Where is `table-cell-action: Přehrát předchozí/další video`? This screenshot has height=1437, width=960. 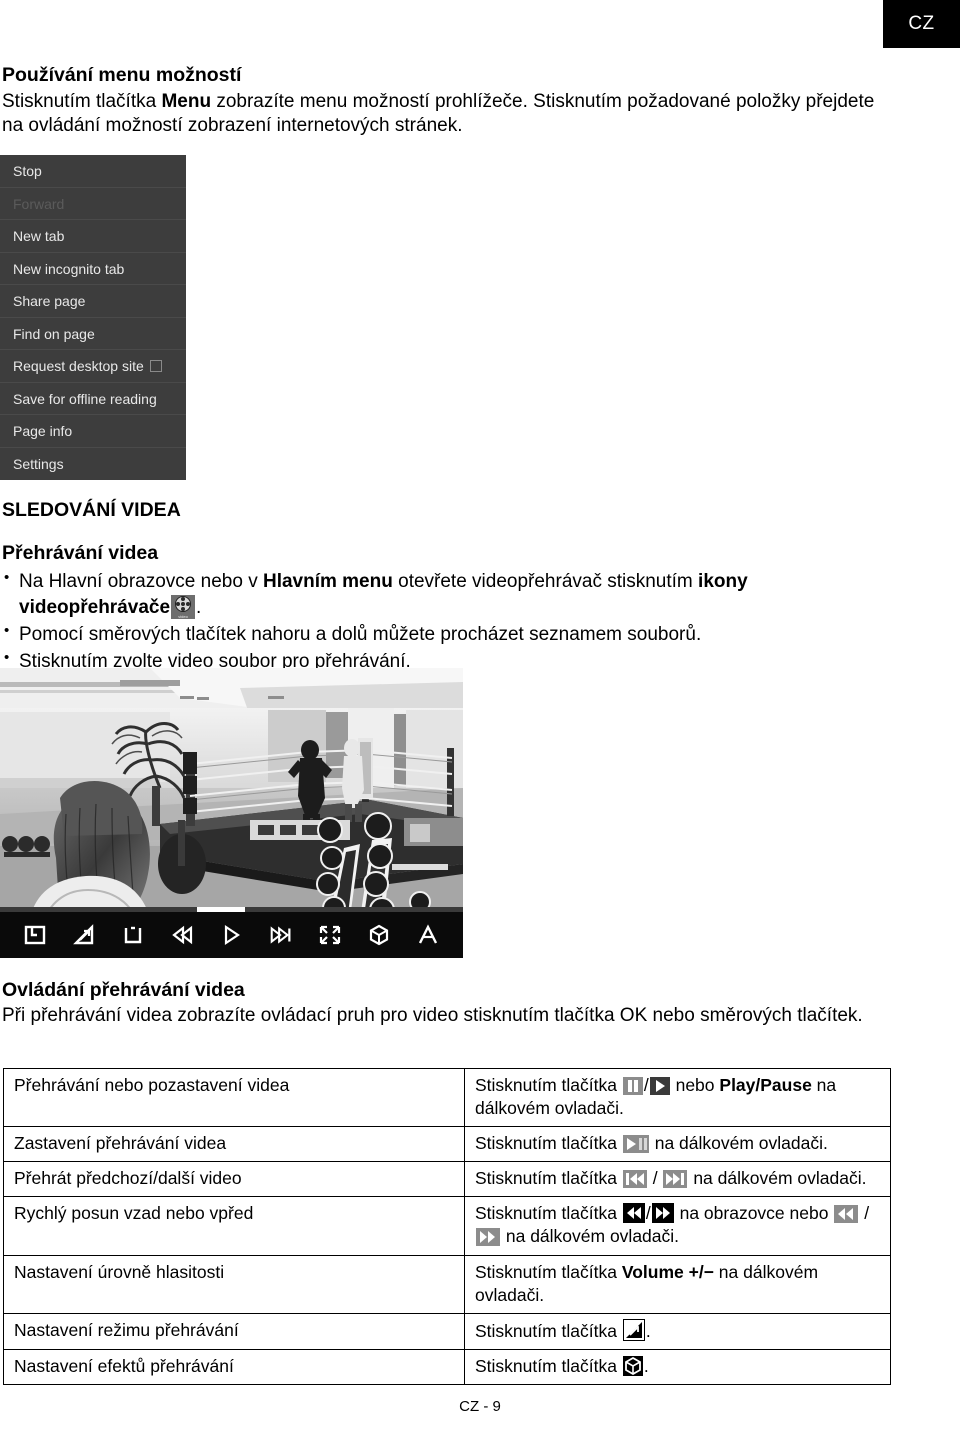 table-cell-action: Přehrát předchozí/další video is located at coordinates (234, 1179).